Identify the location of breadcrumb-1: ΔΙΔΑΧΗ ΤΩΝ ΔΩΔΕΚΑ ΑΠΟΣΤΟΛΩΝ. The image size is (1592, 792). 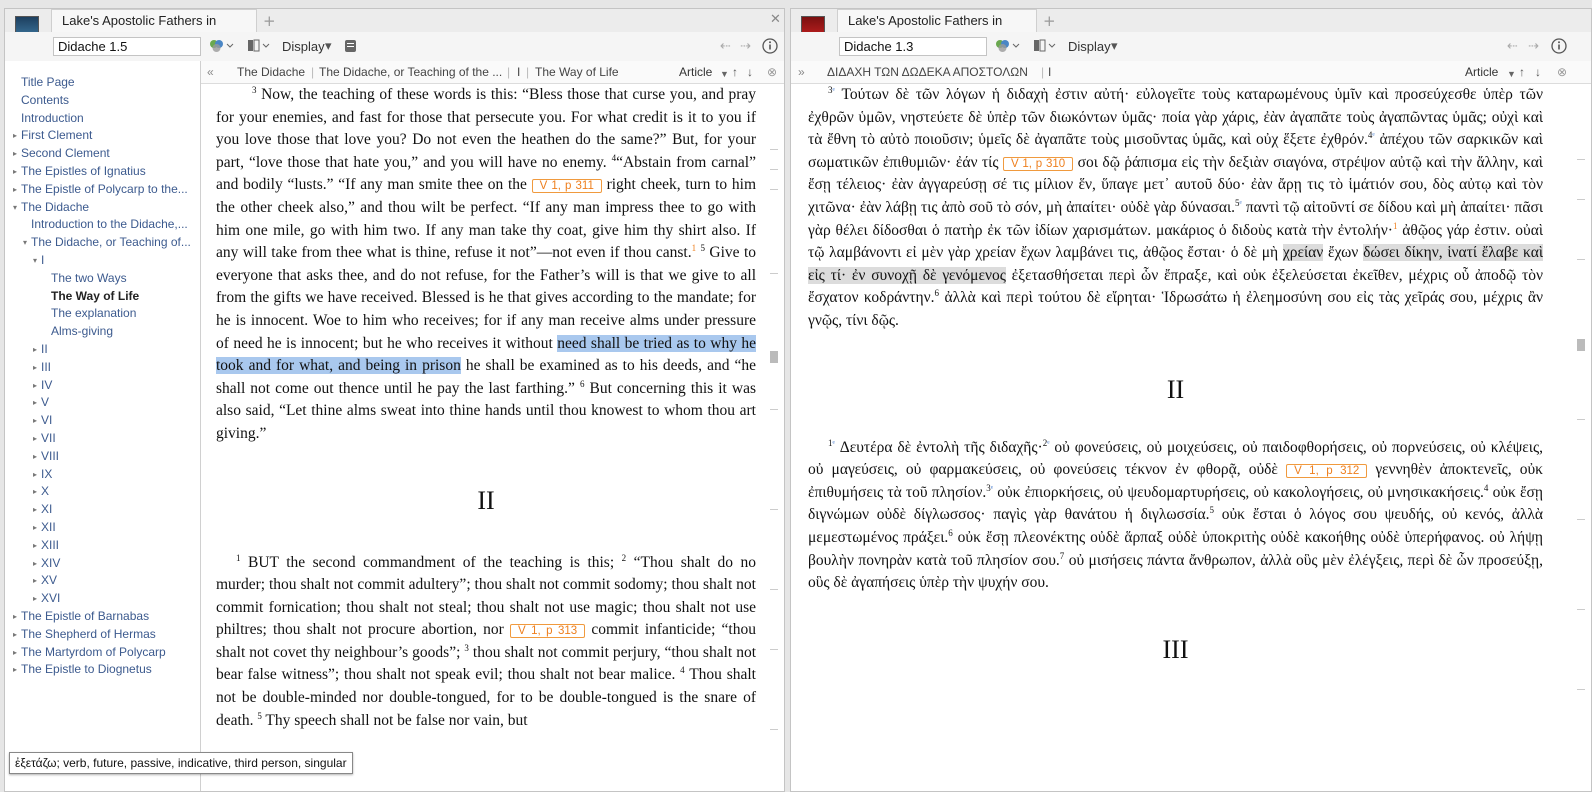
(927, 72).